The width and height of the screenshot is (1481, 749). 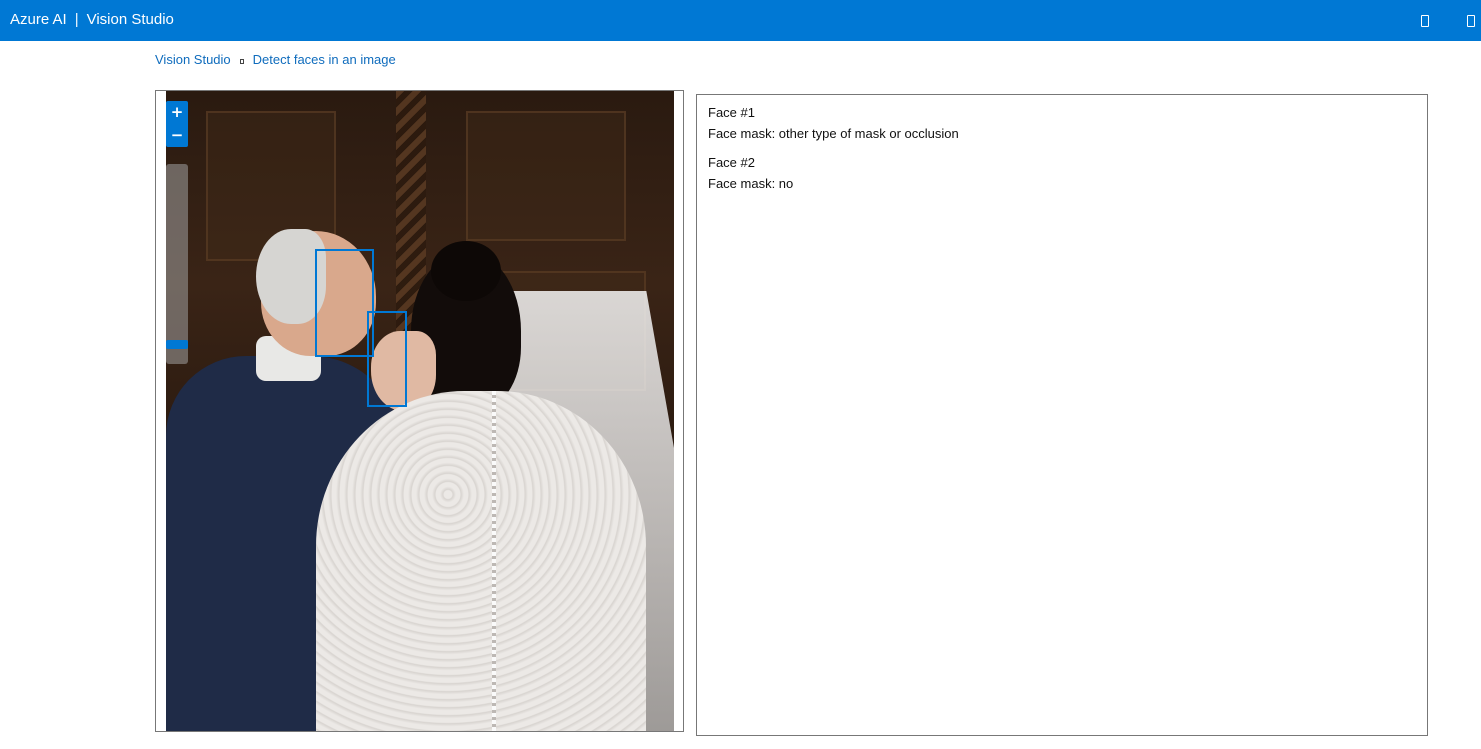 I want to click on zoom-slider-thumb, so click(x=177, y=344).